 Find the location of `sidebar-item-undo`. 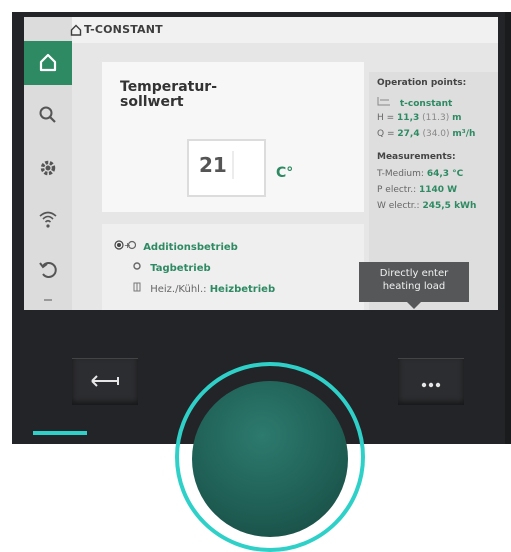

sidebar-item-undo is located at coordinates (48, 271).